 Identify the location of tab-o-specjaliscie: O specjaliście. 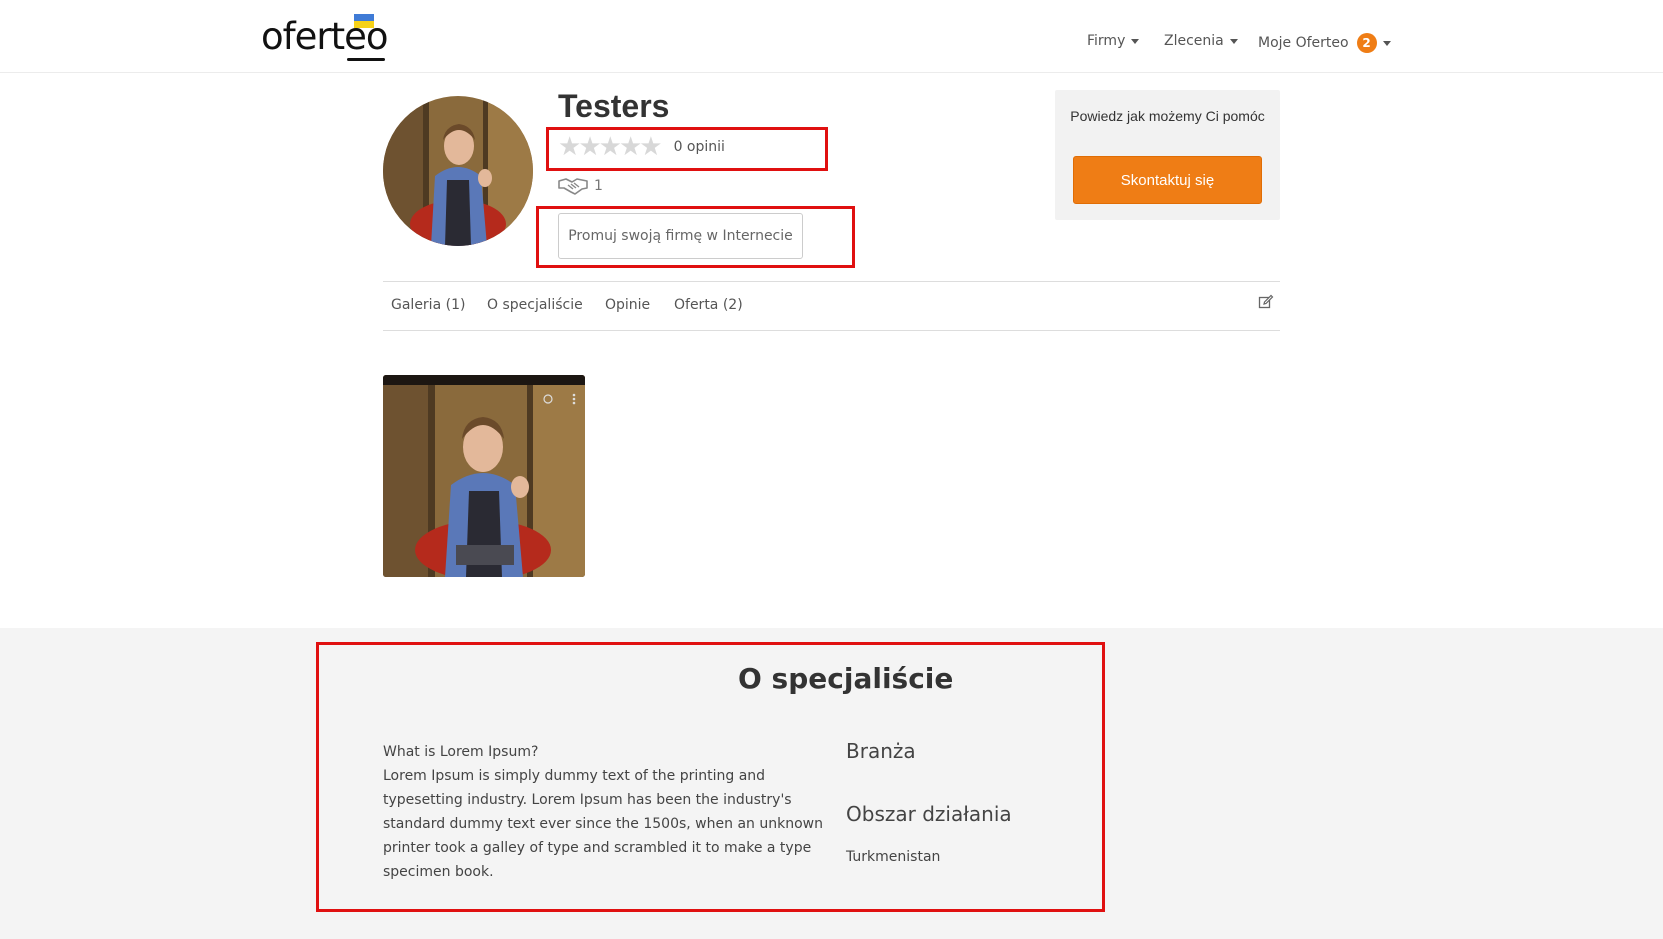
(535, 305).